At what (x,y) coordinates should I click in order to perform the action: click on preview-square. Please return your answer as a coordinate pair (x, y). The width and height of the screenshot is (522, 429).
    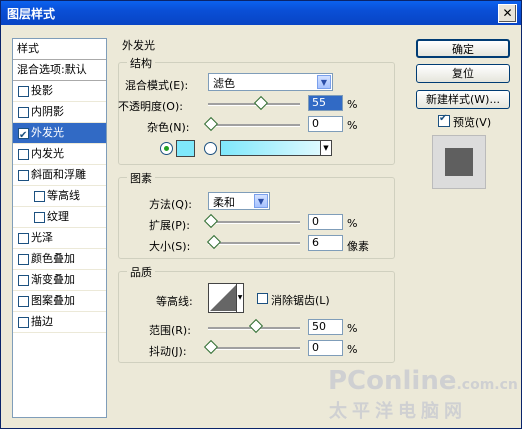
    Looking at the image, I should click on (459, 162).